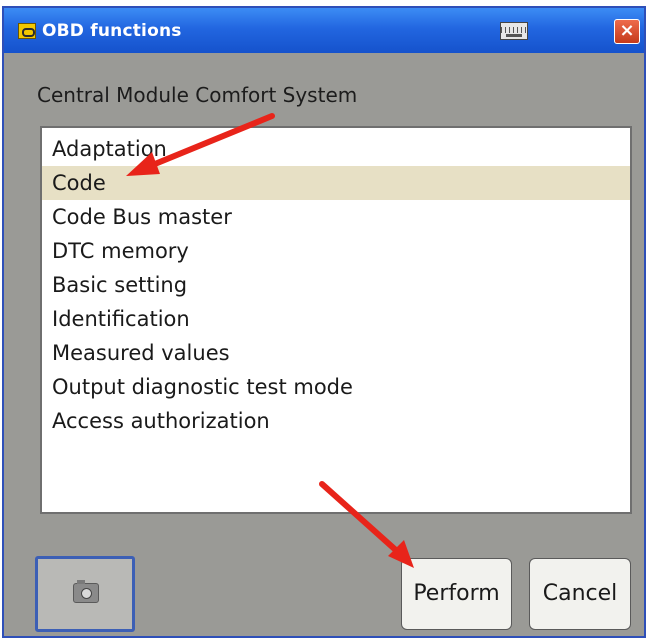 The height and width of the screenshot is (643, 650). Describe the element at coordinates (336, 149) in the screenshot. I see `list-item-adaptation: Adaptation` at that location.